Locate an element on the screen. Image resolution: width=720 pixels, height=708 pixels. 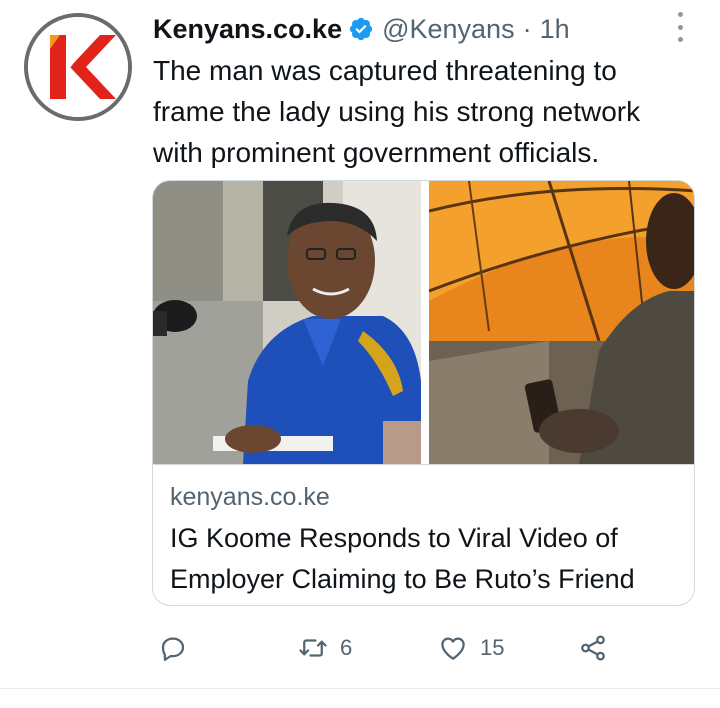
like-button: 15 is located at coordinates (471, 648).